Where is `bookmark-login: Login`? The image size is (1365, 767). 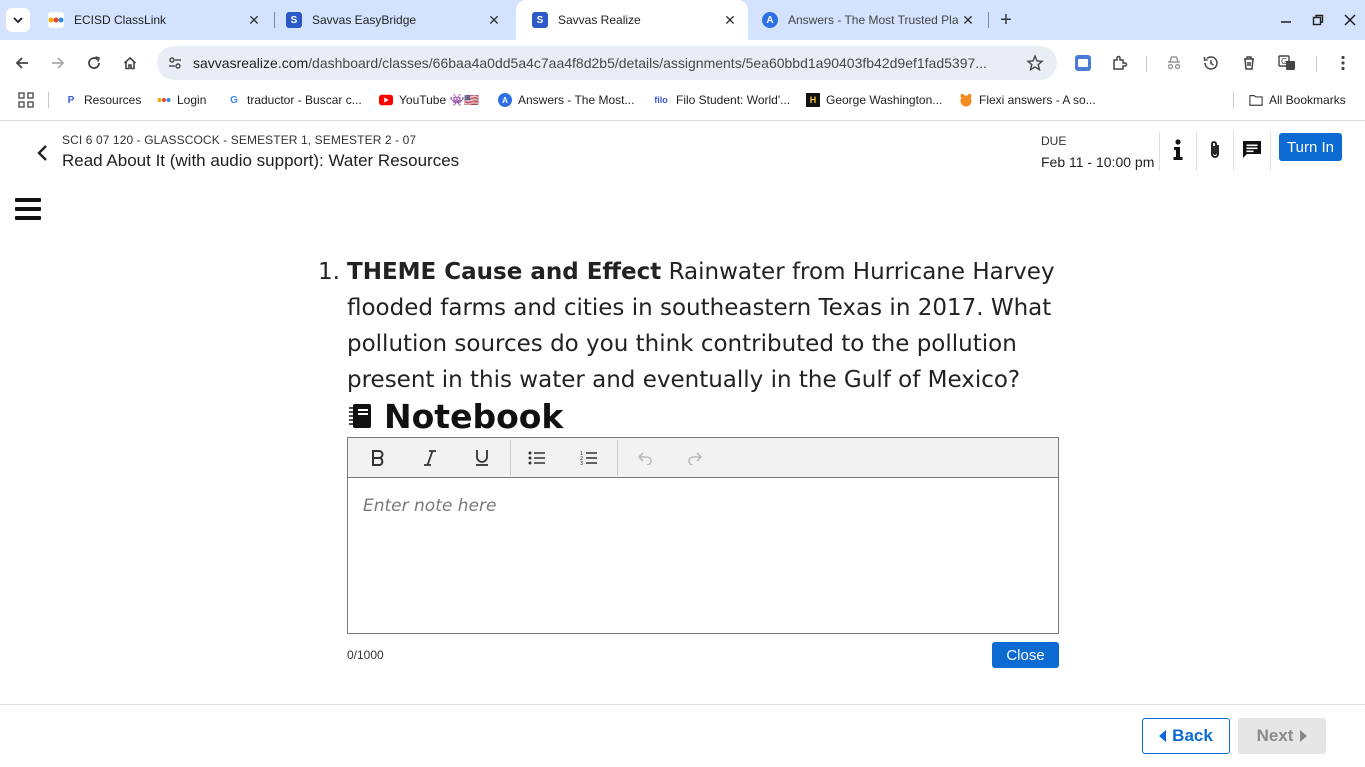
bookmark-login: Login is located at coordinates (181, 100).